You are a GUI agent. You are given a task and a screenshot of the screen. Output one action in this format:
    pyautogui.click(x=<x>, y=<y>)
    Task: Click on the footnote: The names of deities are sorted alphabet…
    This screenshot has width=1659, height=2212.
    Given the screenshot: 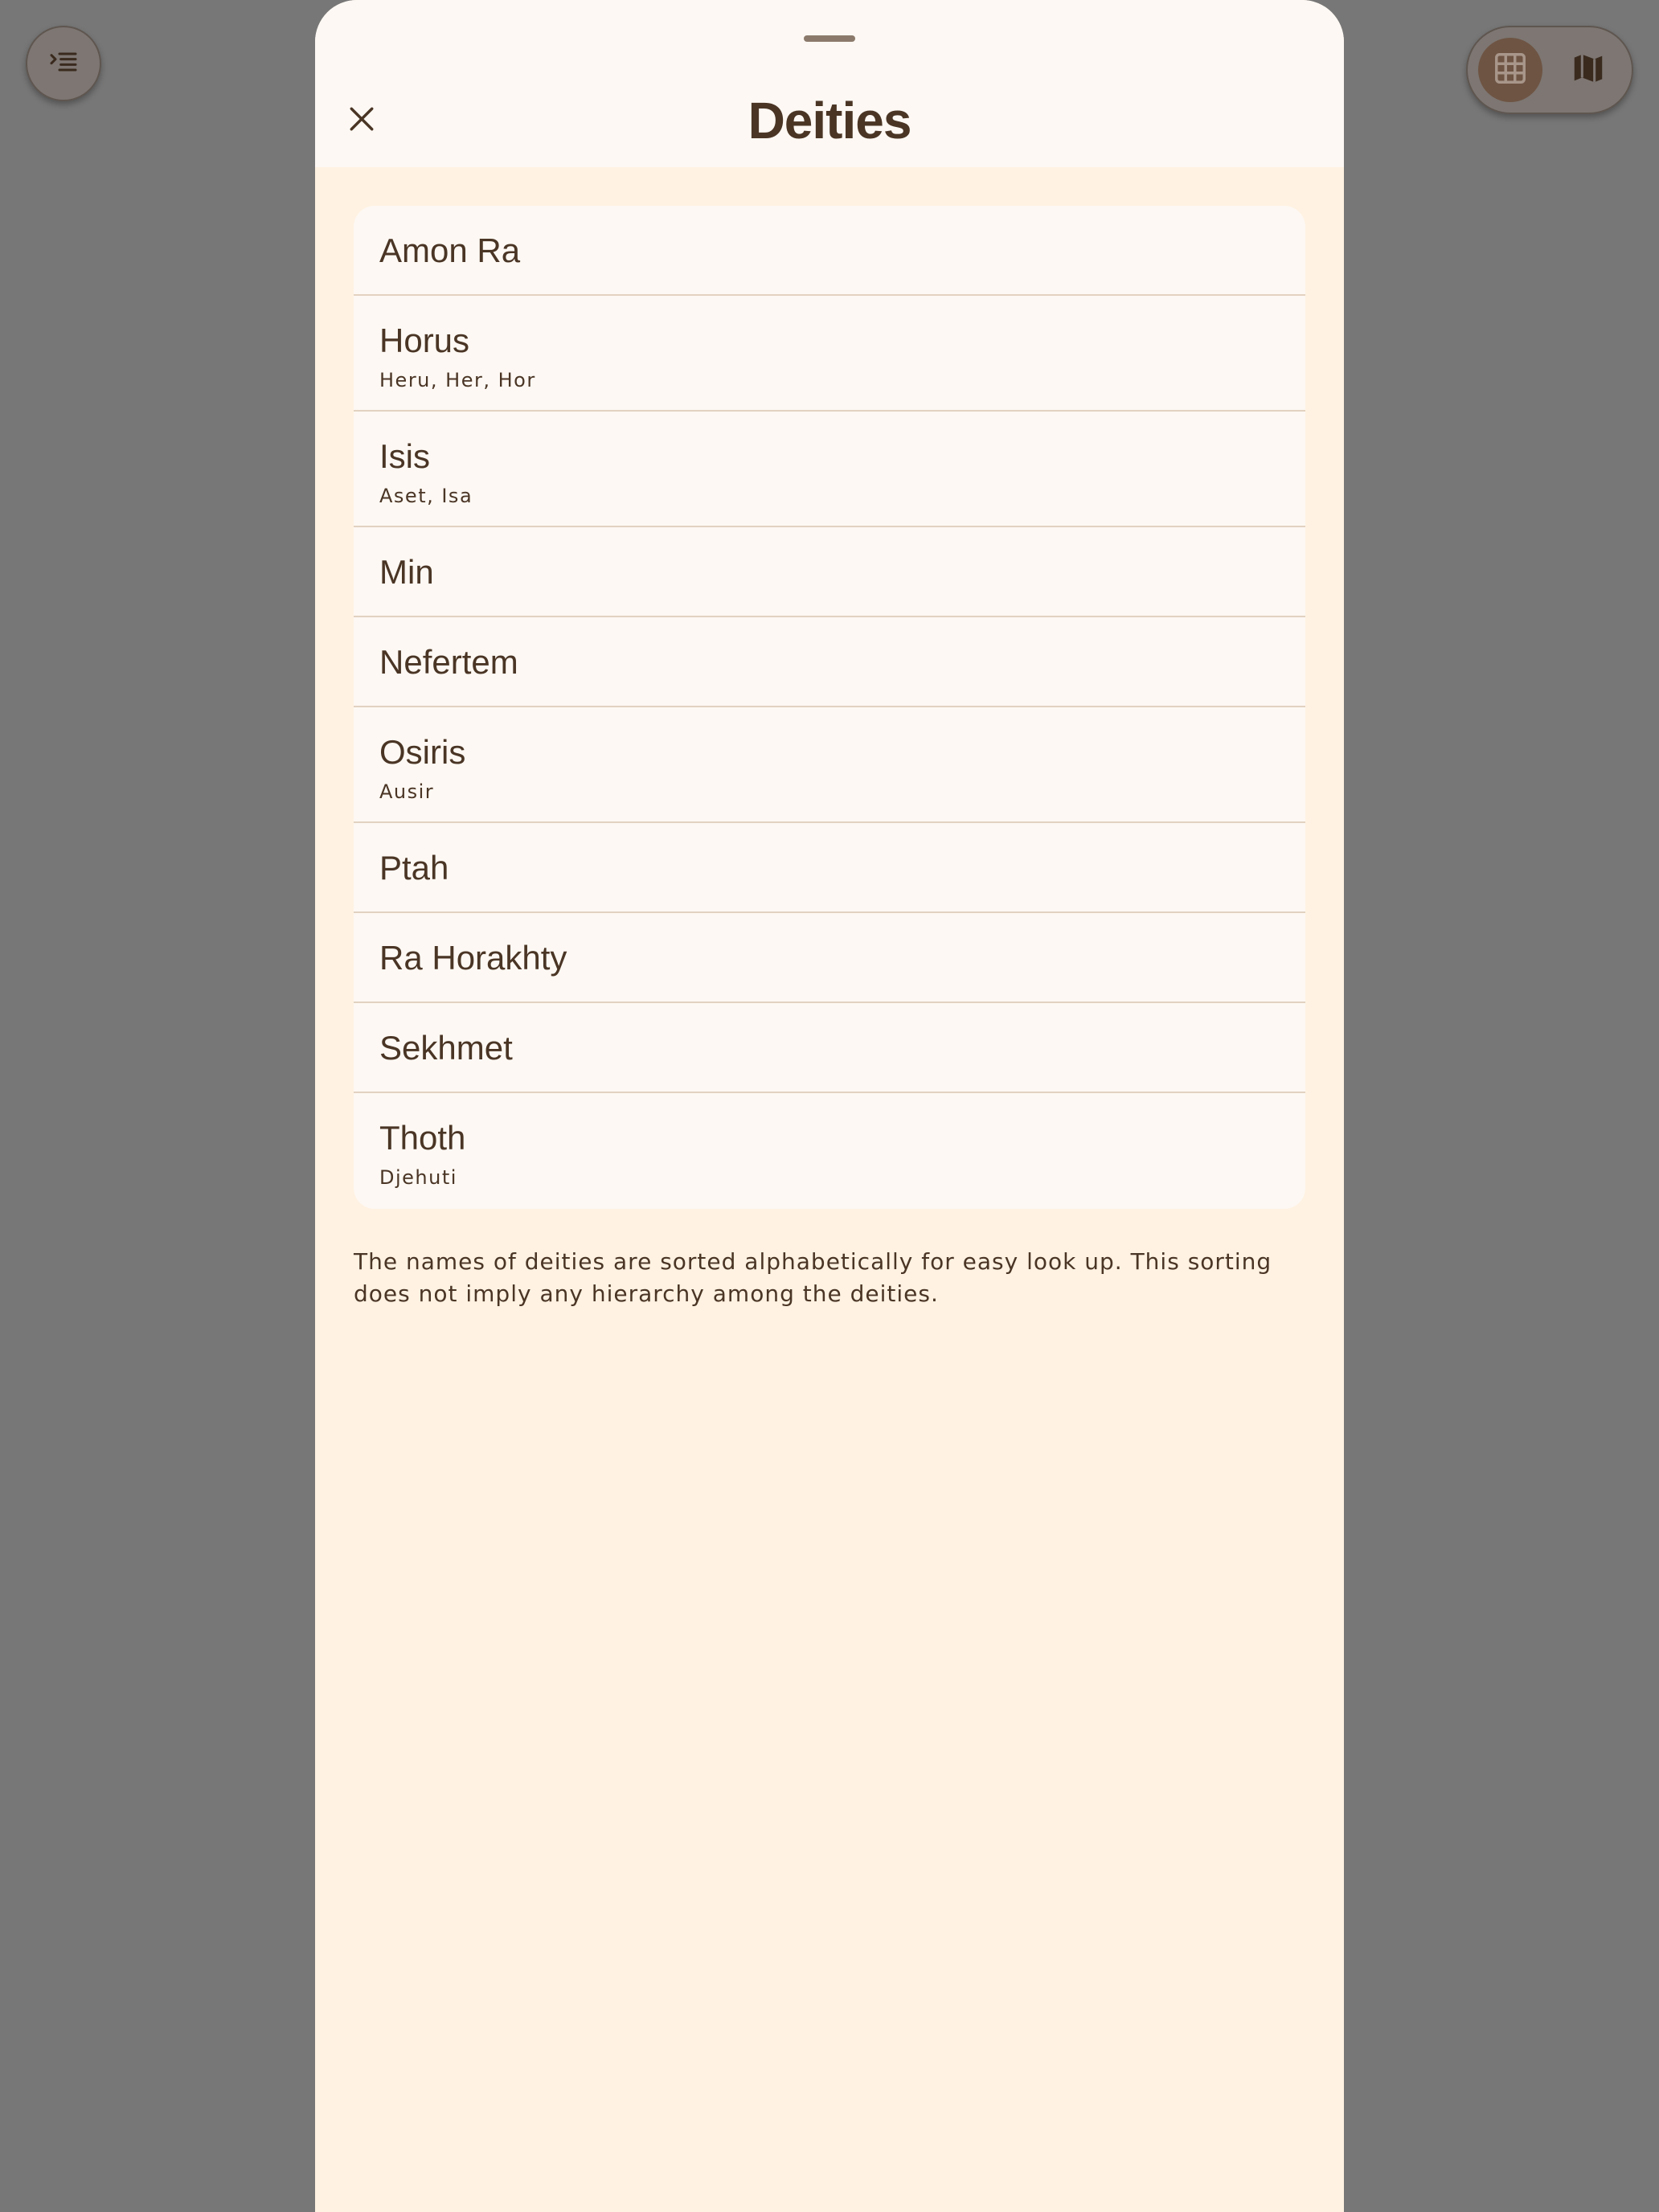 What is the action you would take?
    pyautogui.click(x=813, y=1277)
    